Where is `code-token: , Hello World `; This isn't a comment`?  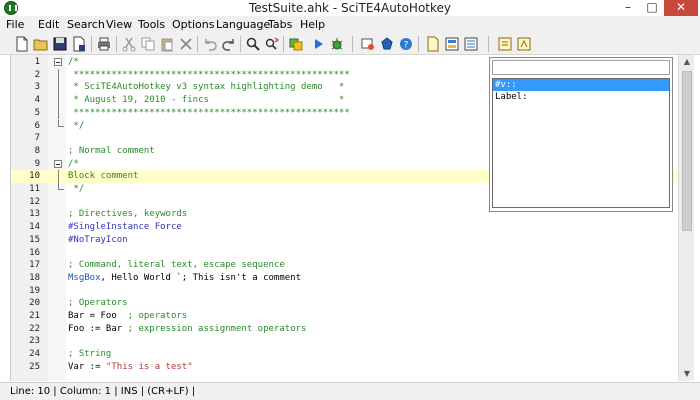
code-token: , Hello World `; This isn't a comment is located at coordinates (200, 277).